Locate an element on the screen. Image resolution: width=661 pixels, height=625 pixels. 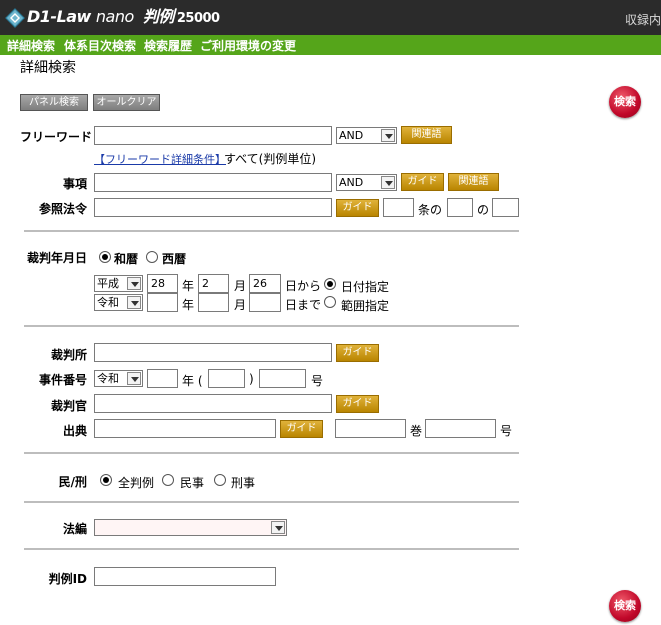
civil-criminal-label: 民/刑 is located at coordinates (72, 482).